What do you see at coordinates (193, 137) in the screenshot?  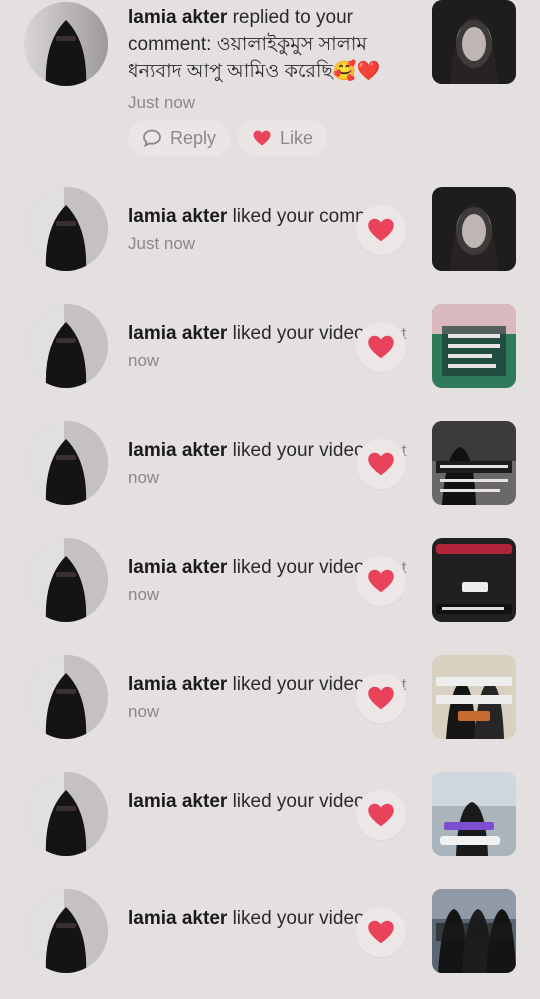 I see `reply-label: Reply` at bounding box center [193, 137].